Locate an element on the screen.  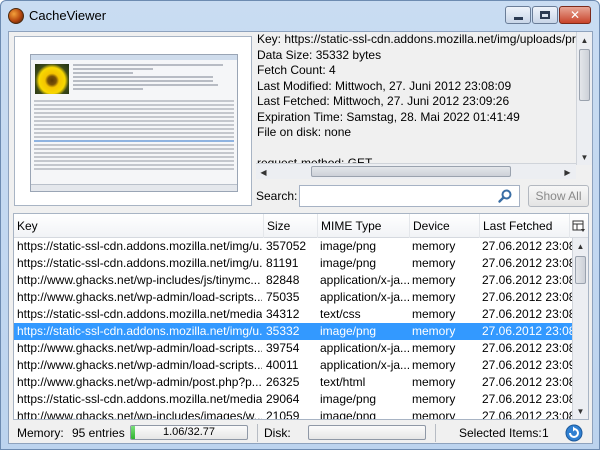
column-header-device: Device is located at coordinates (445, 226).